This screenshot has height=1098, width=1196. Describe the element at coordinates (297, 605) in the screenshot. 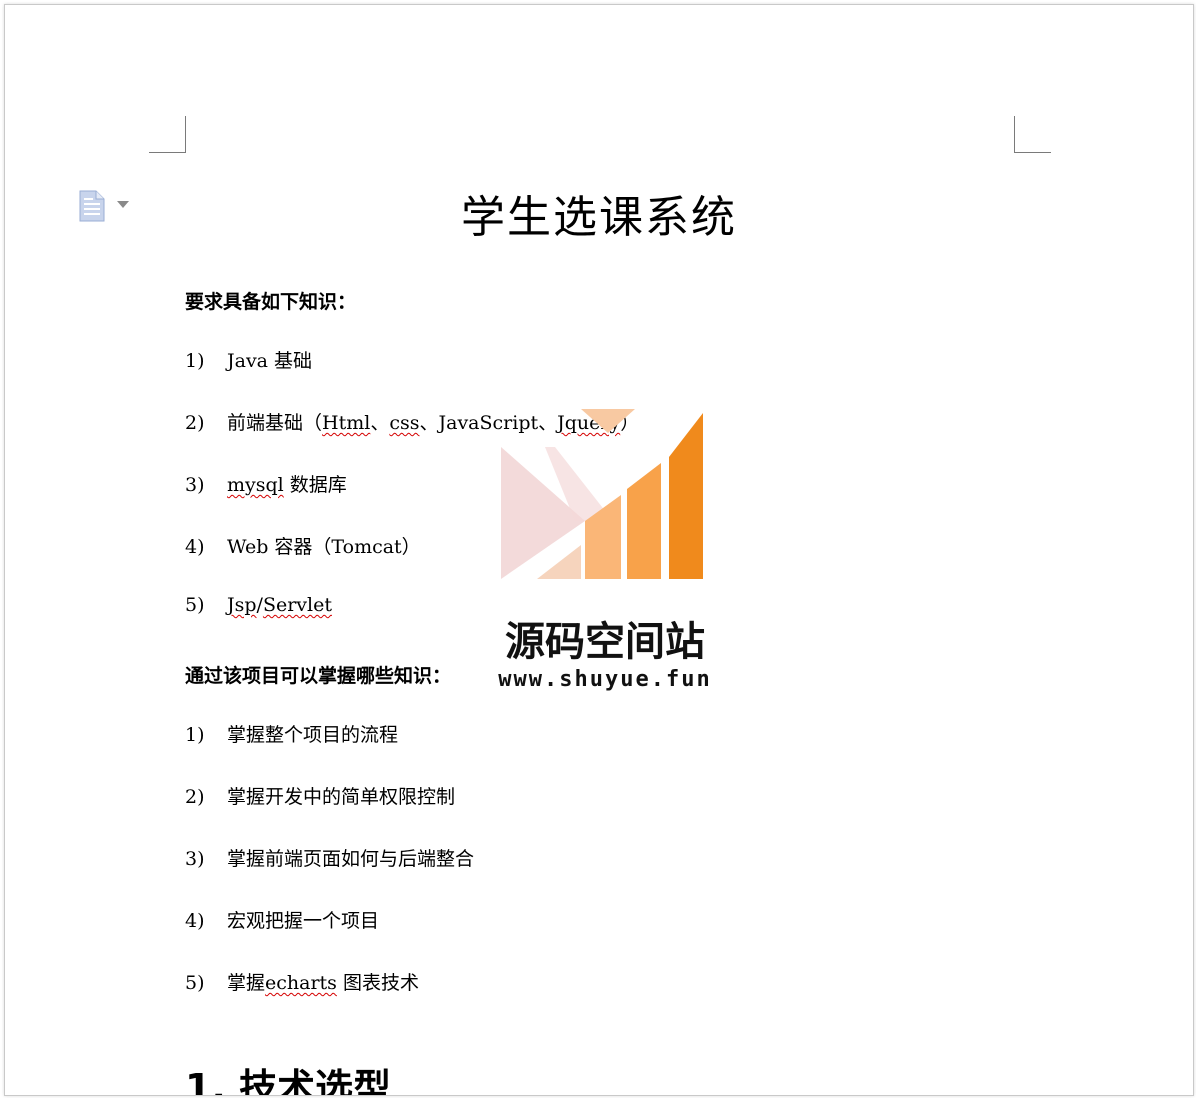

I see `spellcheck-word: Servlet` at that location.